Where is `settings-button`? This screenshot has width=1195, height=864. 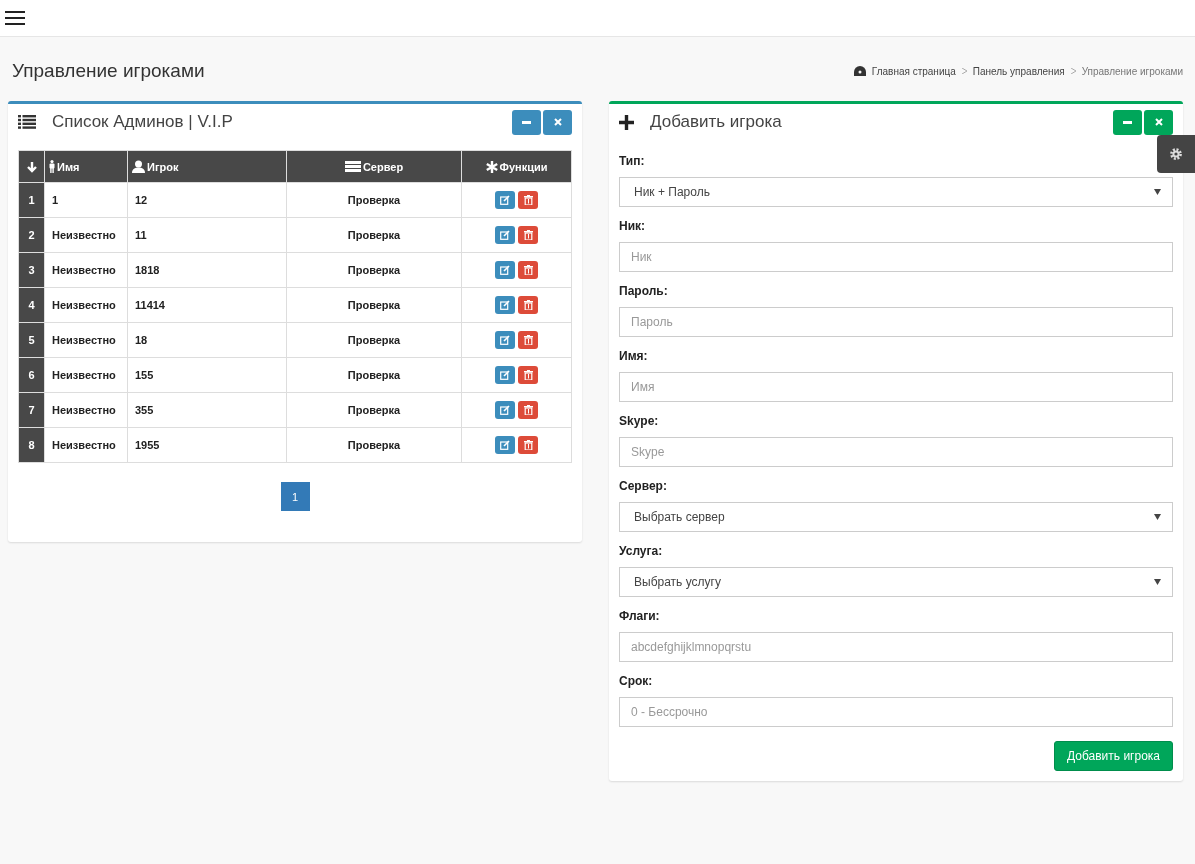 settings-button is located at coordinates (1176, 154).